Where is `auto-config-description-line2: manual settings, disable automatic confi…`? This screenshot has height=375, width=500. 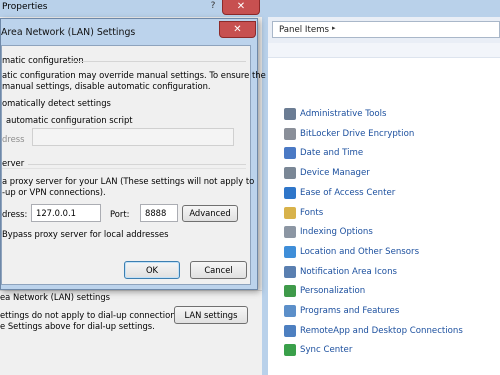
auto-config-description-line2: manual settings, disable automatic confi… is located at coordinates (106, 86).